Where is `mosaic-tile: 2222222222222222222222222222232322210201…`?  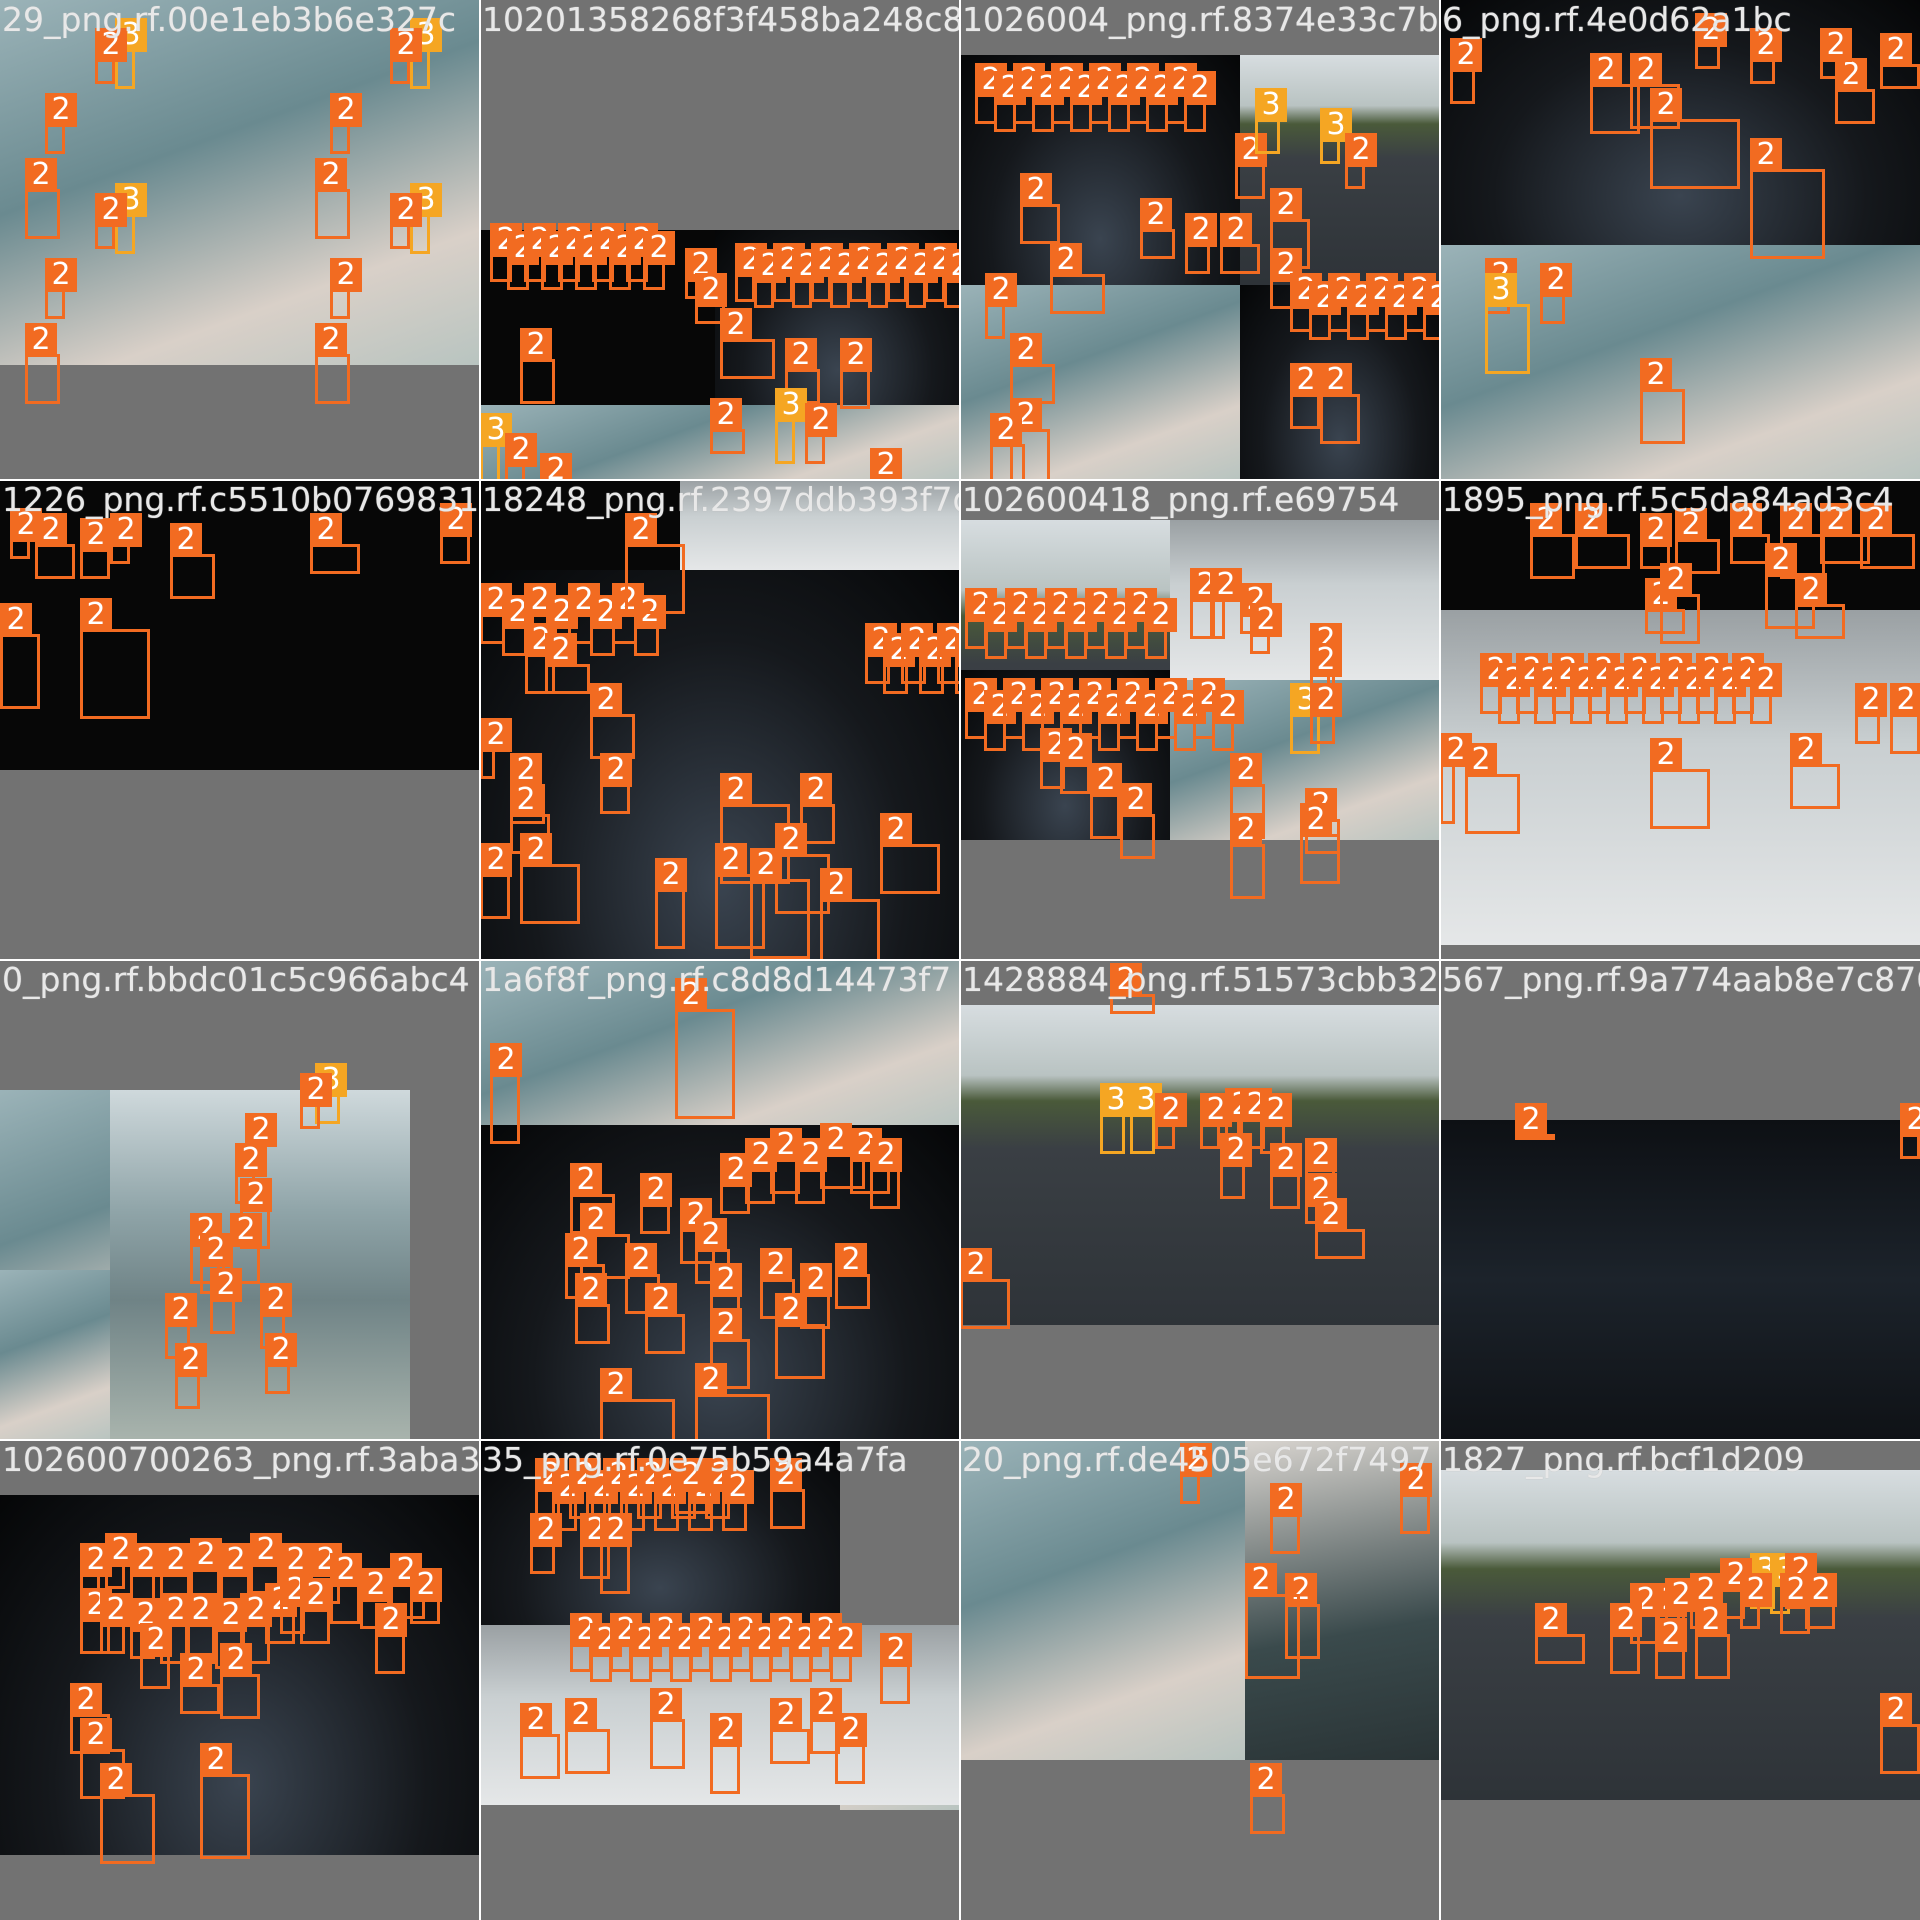
mosaic-tile: 2222222222222222222222222222232322210201… is located at coordinates (720, 240).